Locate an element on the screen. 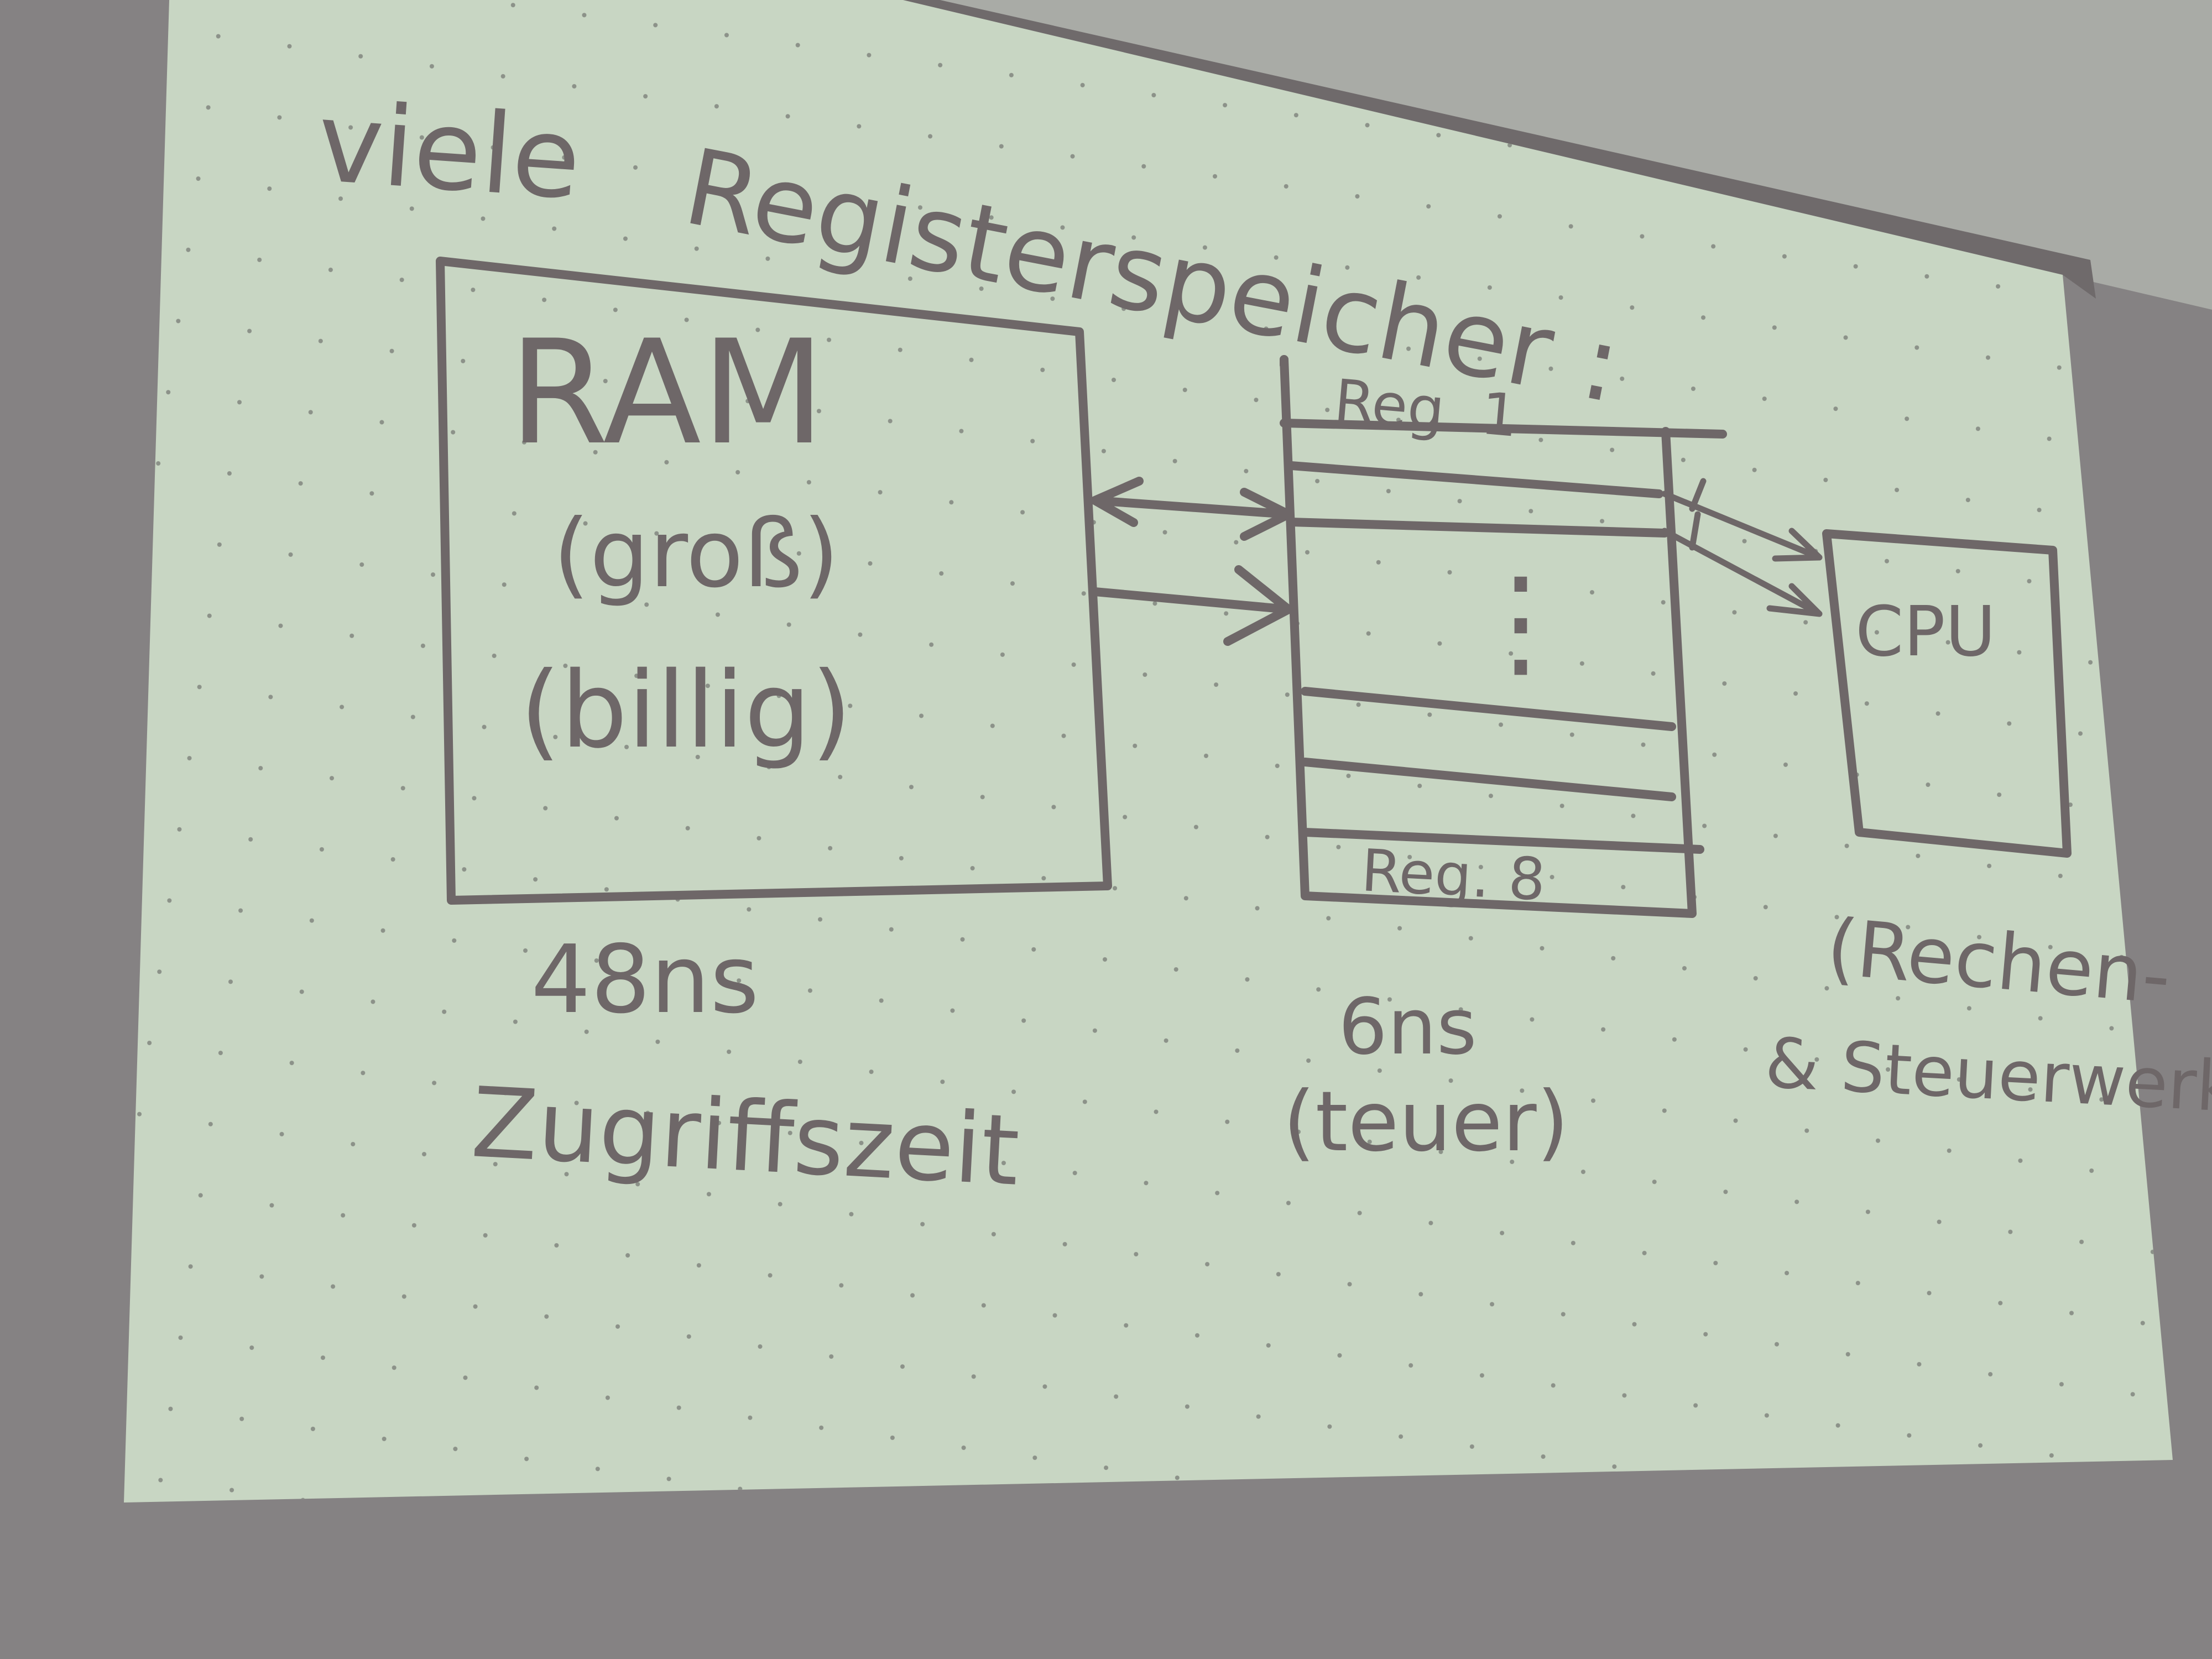 This screenshot has width=2212, height=1659. cpu-label: CPU is located at coordinates (1926, 632).